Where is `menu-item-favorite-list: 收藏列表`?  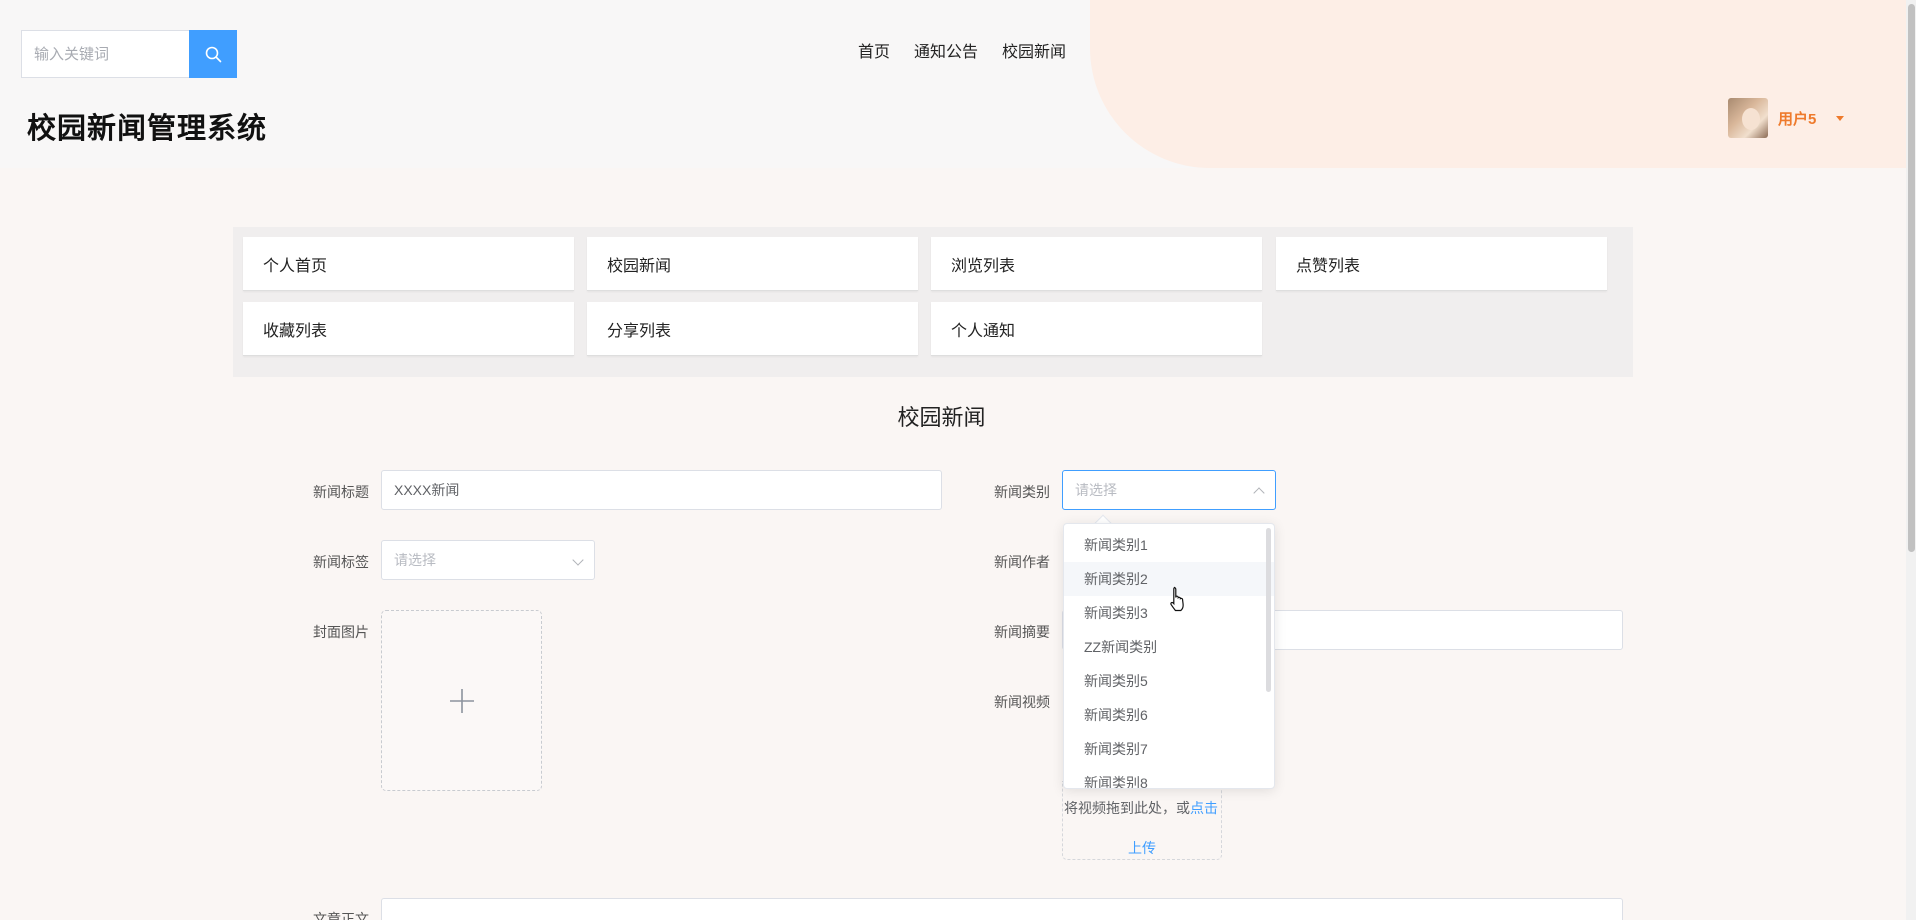 menu-item-favorite-list: 收藏列表 is located at coordinates (408, 329).